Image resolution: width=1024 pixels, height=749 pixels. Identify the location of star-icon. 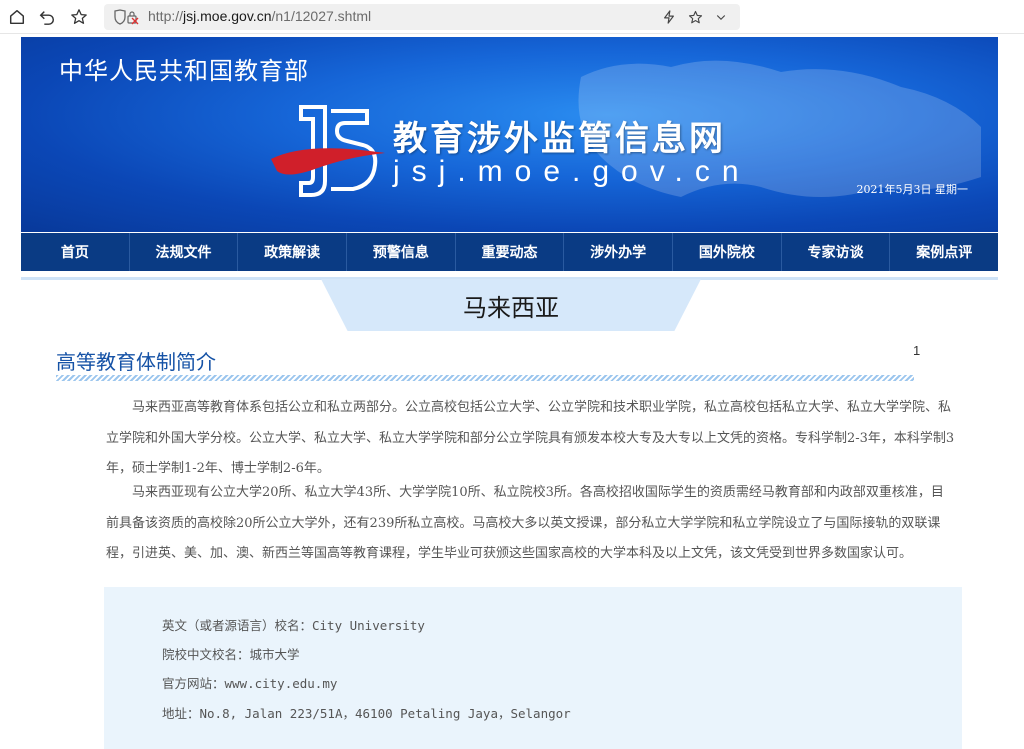
(695, 17).